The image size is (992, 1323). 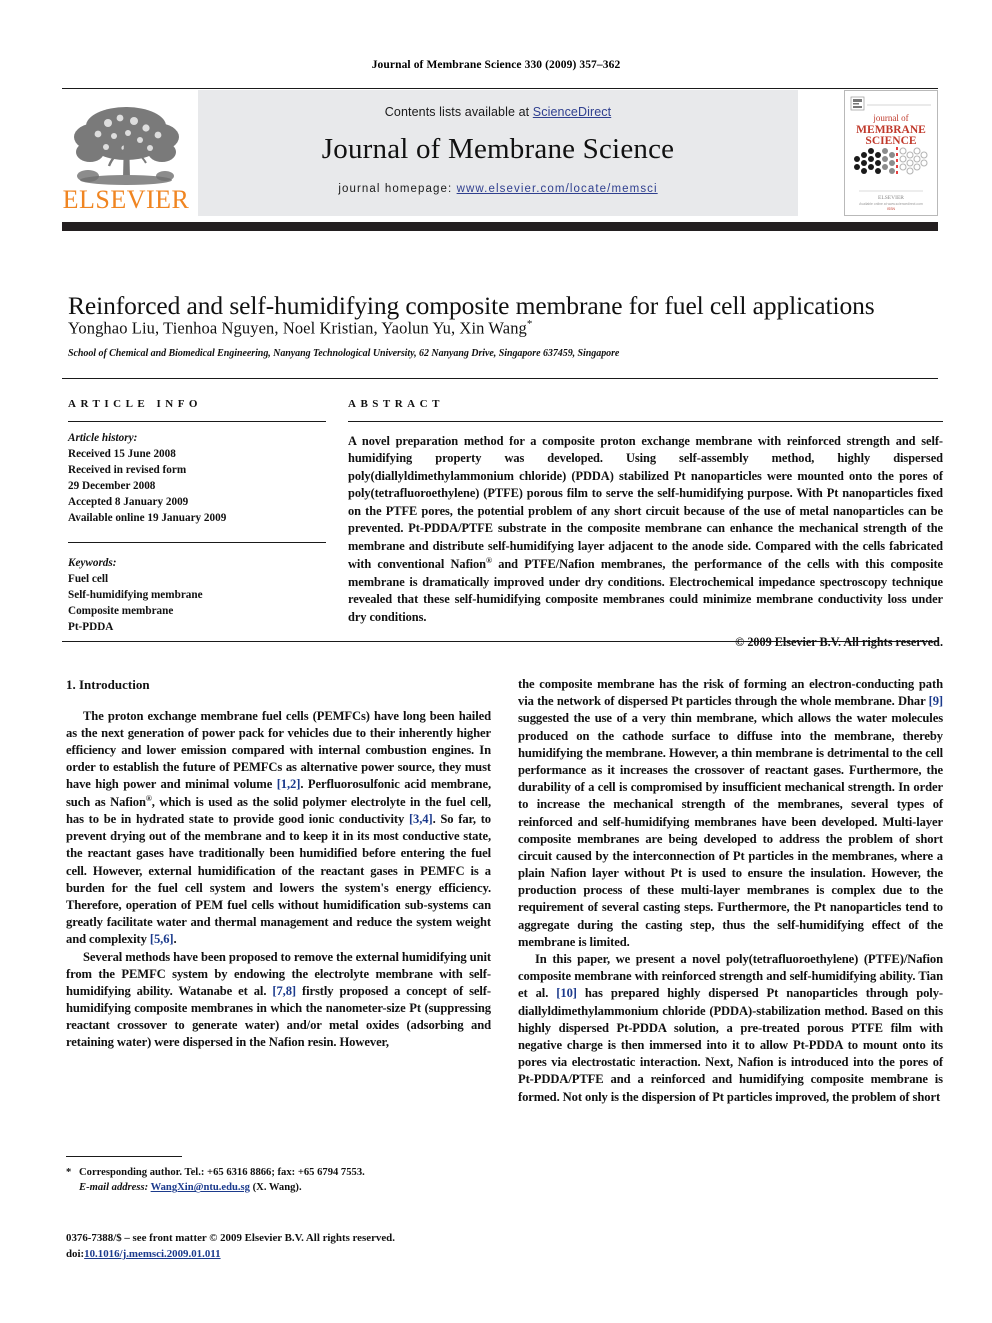 What do you see at coordinates (91, 627) in the screenshot?
I see `keyword-item: Pt-PDDA` at bounding box center [91, 627].